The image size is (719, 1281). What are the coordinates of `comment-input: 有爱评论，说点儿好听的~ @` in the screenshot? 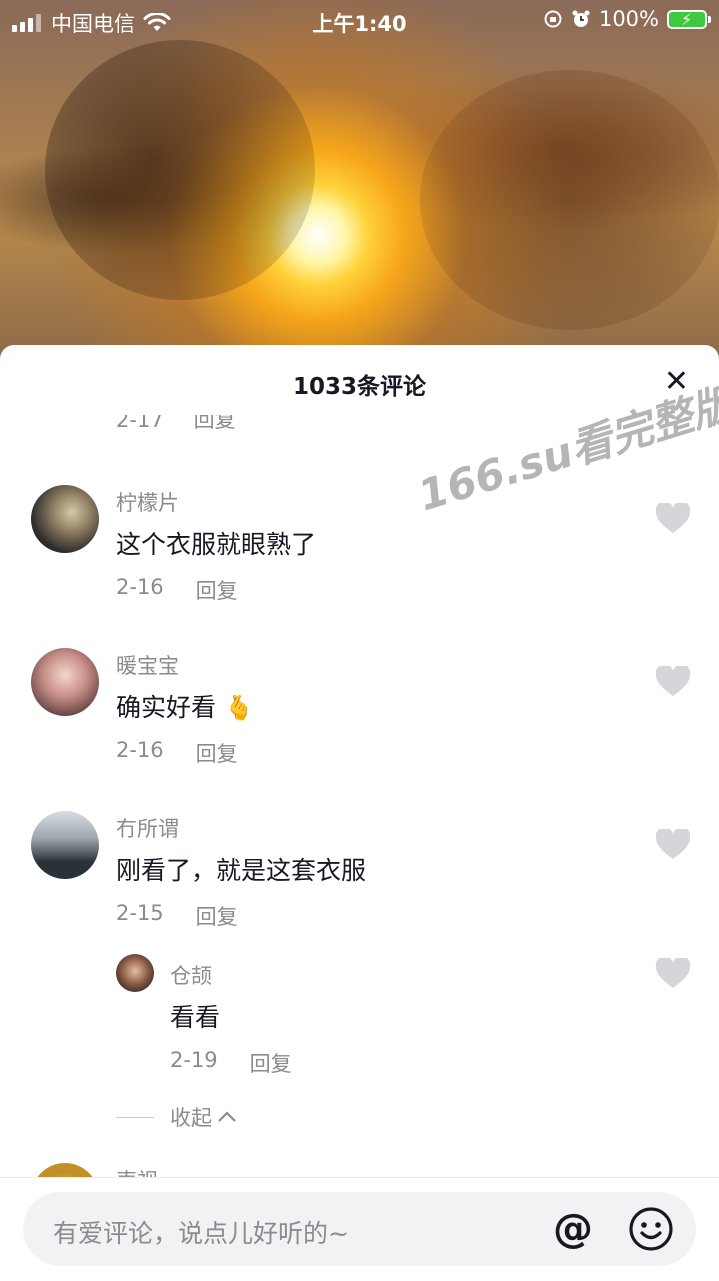 It's located at (359, 1229).